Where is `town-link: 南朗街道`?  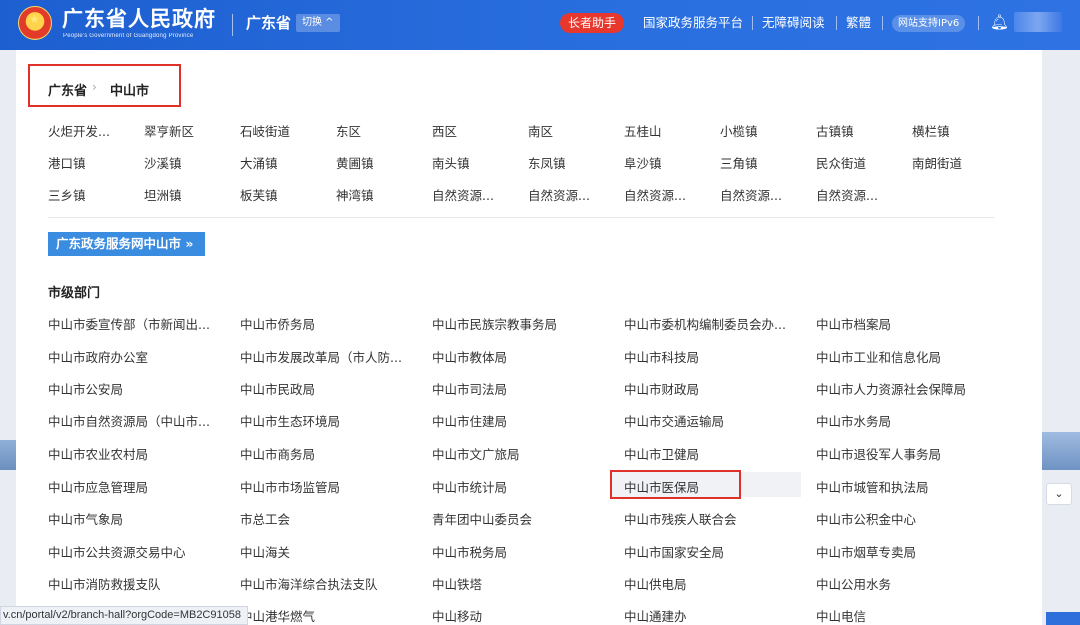 town-link: 南朗街道 is located at coordinates (937, 162).